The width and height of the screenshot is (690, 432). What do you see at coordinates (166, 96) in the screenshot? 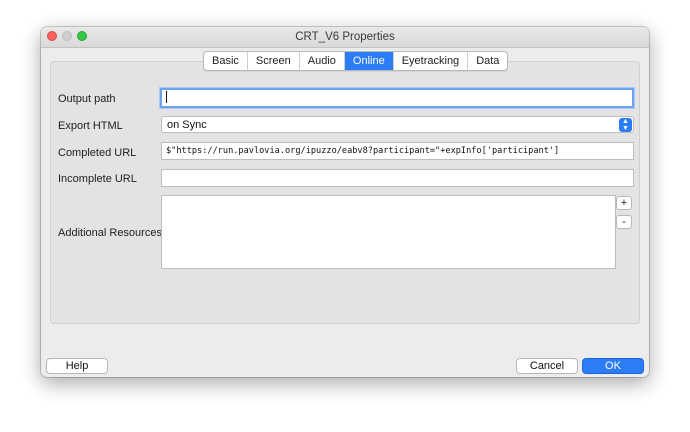
I see `text-cursor` at bounding box center [166, 96].